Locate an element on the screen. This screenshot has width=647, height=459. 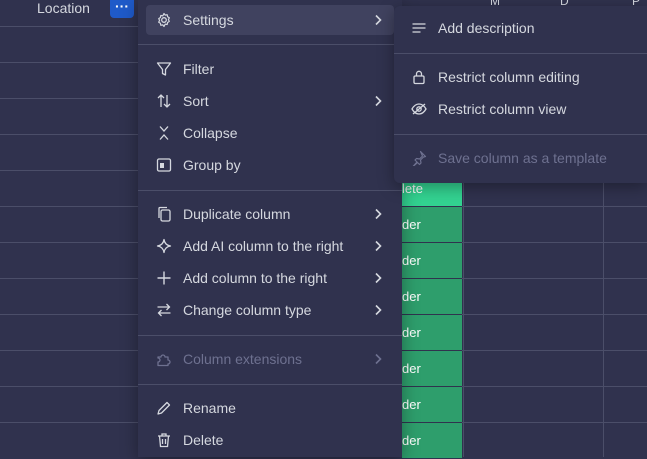
trash-icon is located at coordinates (164, 440).